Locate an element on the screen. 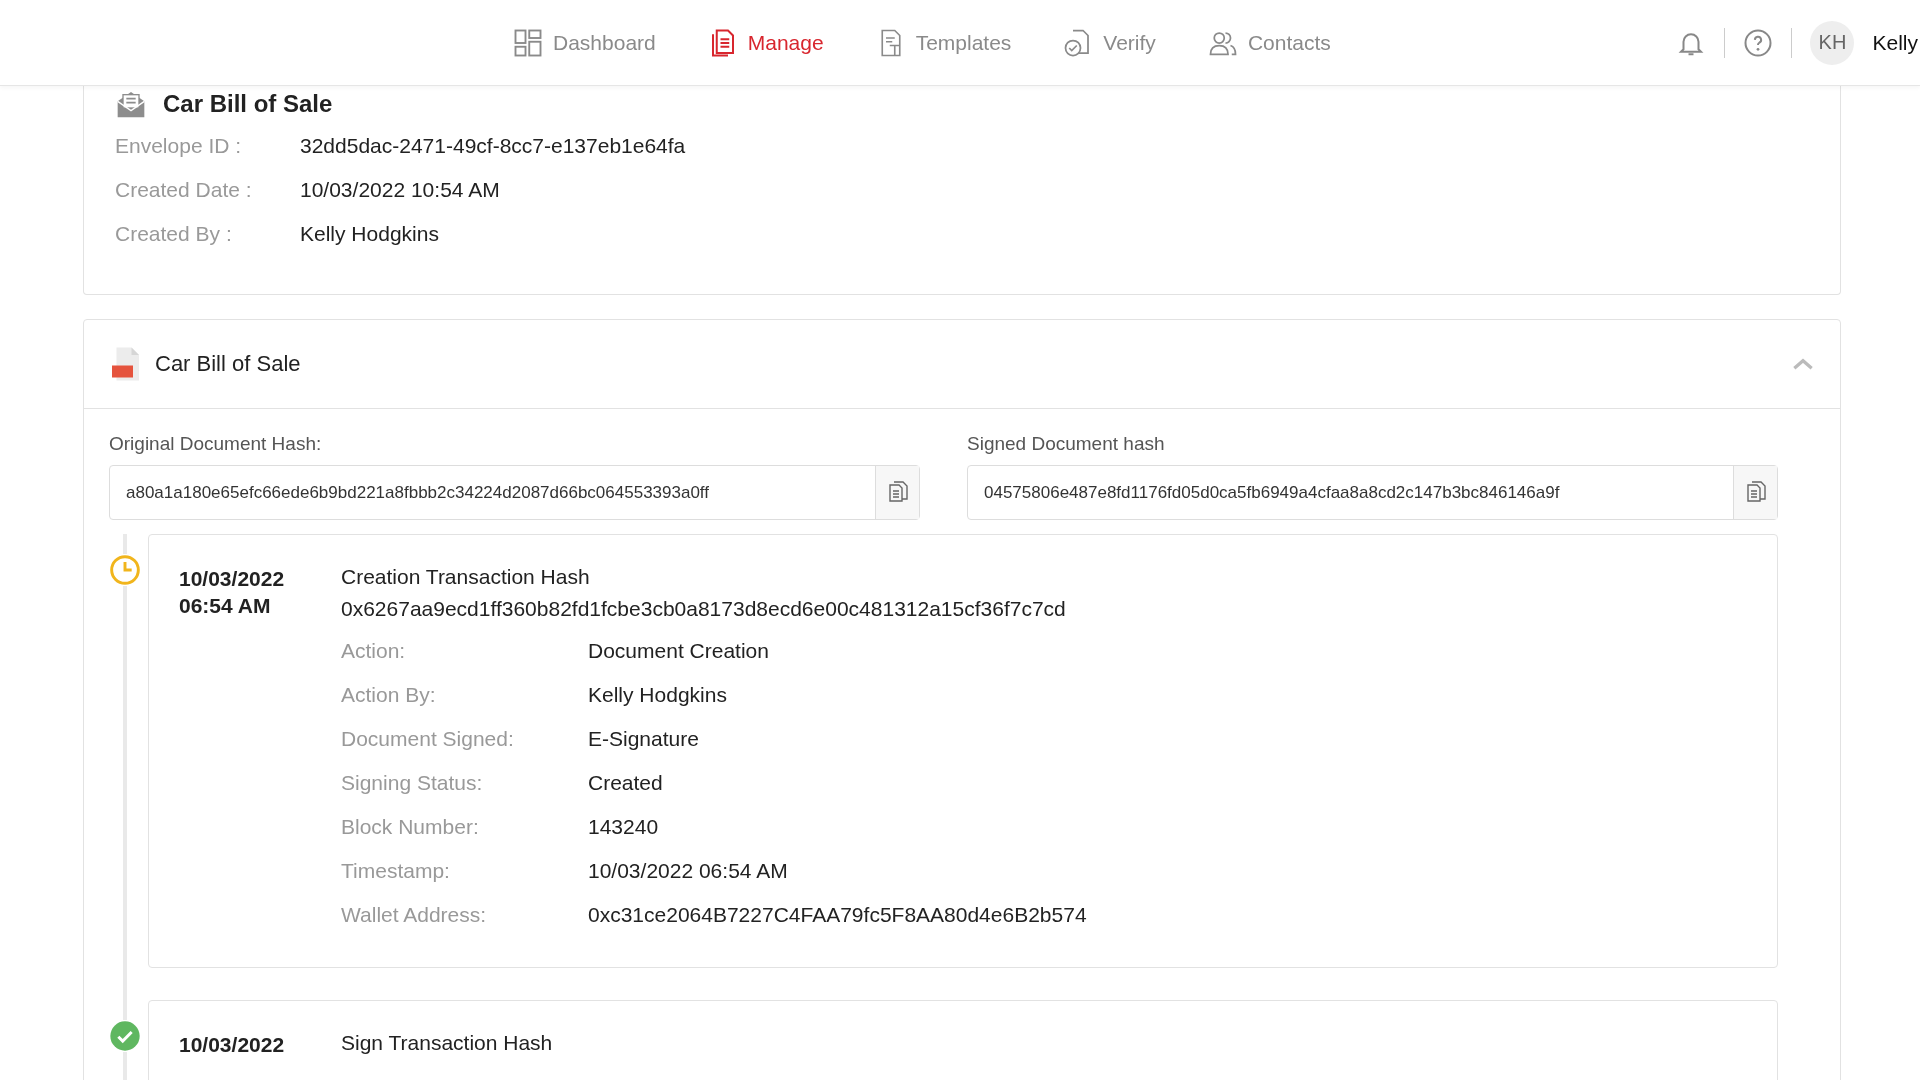  field-label: Created Date : is located at coordinates (184, 190).